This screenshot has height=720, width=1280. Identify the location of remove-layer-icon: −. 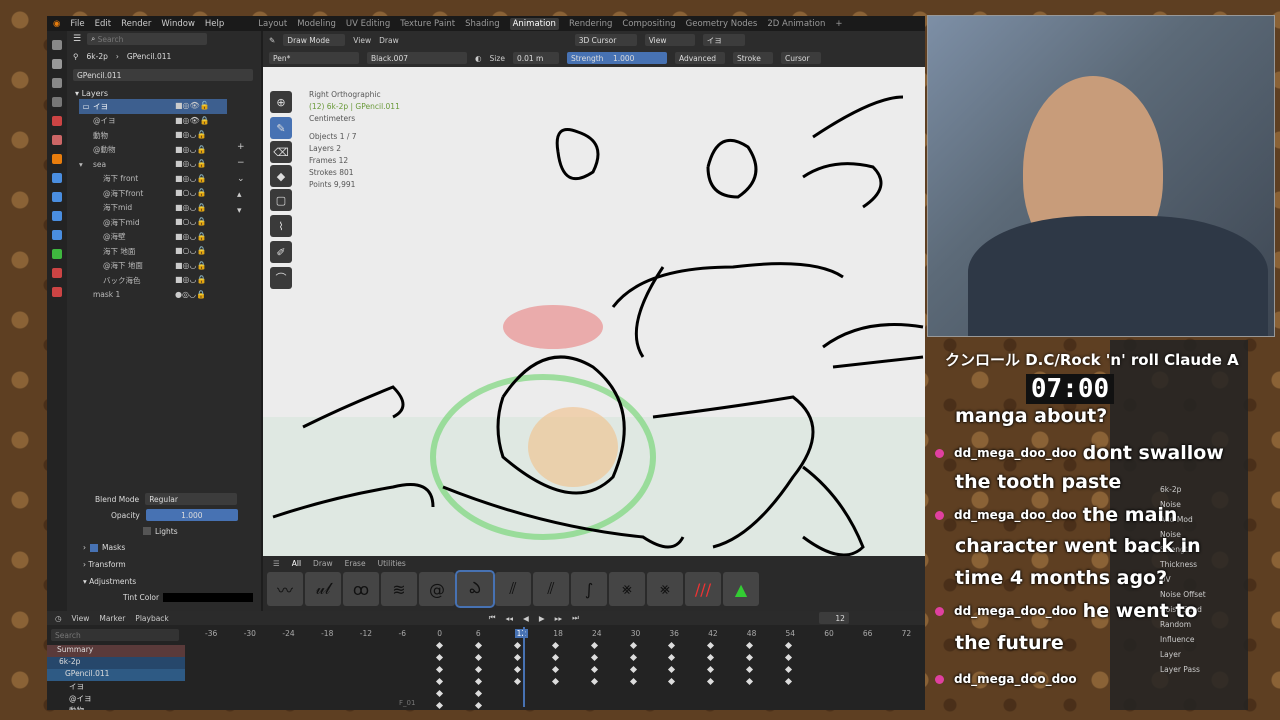
(244, 163).